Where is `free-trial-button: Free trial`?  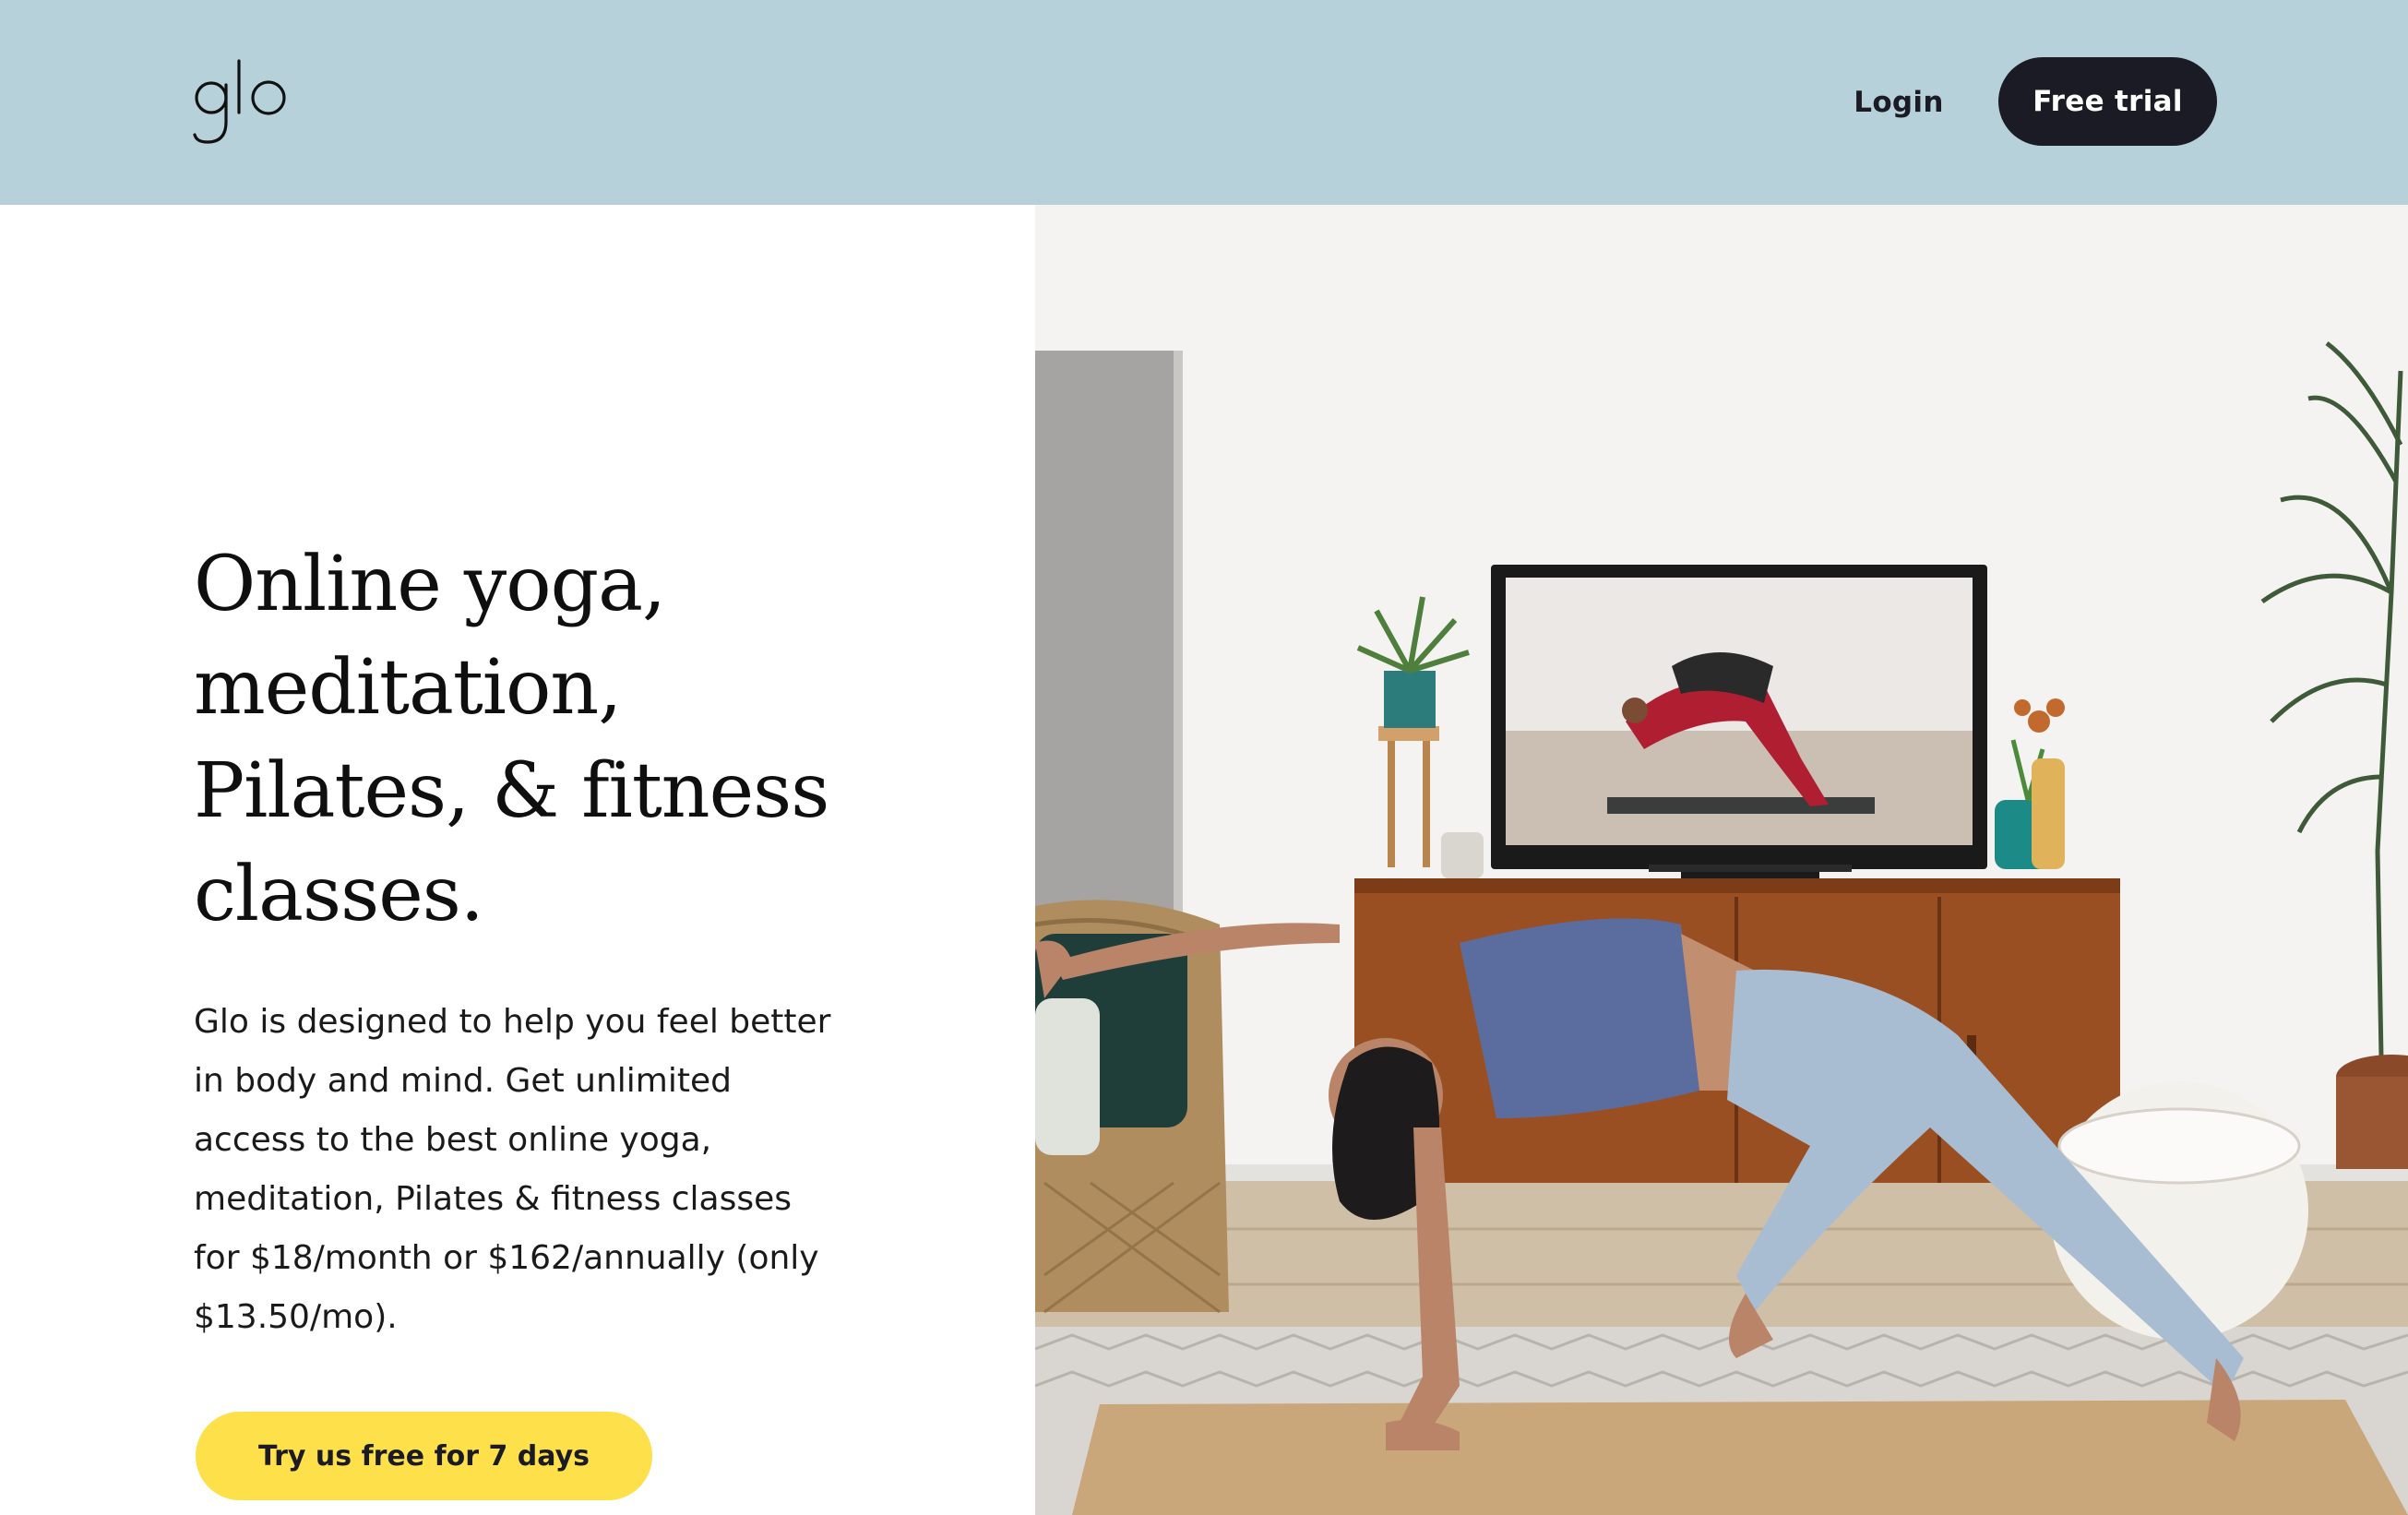
free-trial-button: Free trial is located at coordinates (2107, 101).